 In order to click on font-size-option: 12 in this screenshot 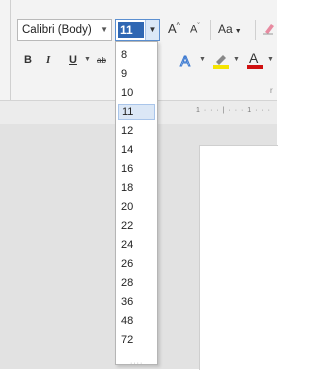, I will do `click(136, 131)`.